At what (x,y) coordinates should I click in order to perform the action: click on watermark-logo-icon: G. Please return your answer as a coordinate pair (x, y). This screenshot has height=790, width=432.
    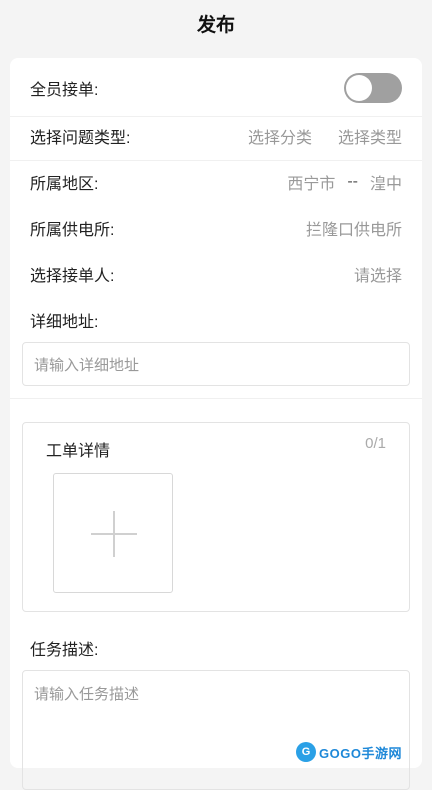
    Looking at the image, I should click on (306, 752).